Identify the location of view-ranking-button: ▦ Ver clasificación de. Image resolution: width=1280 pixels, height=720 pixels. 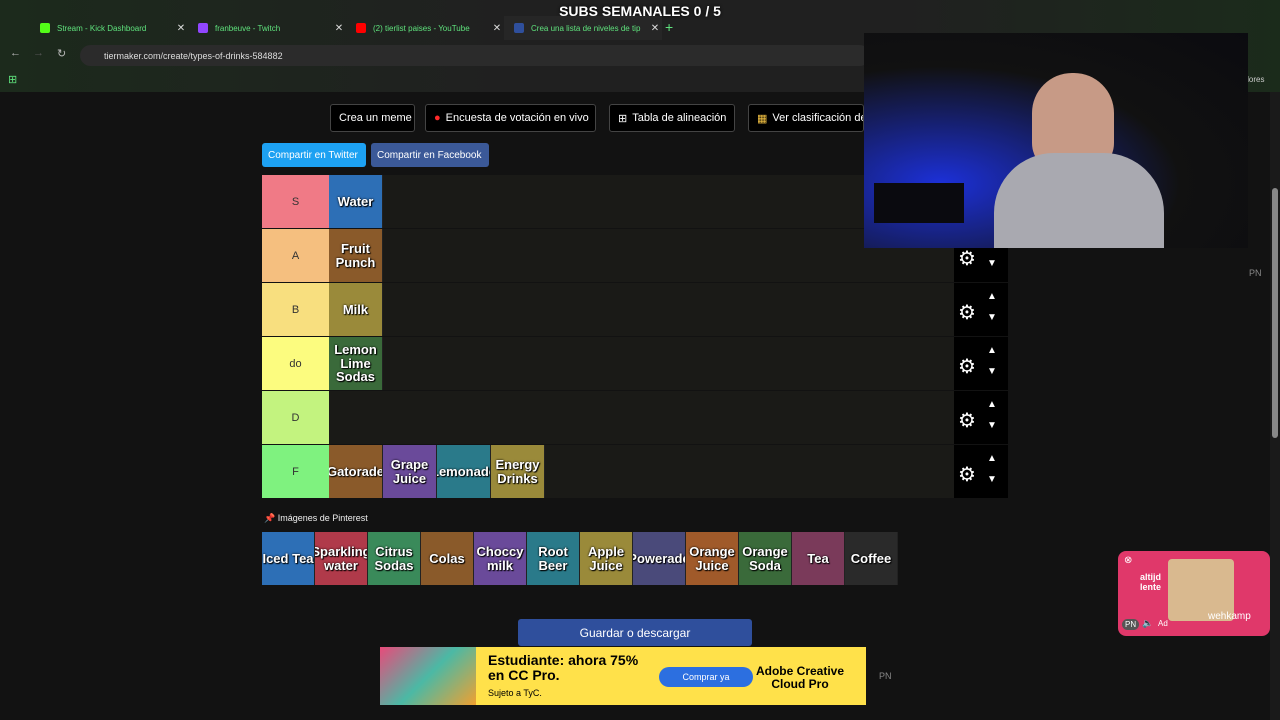
(806, 118).